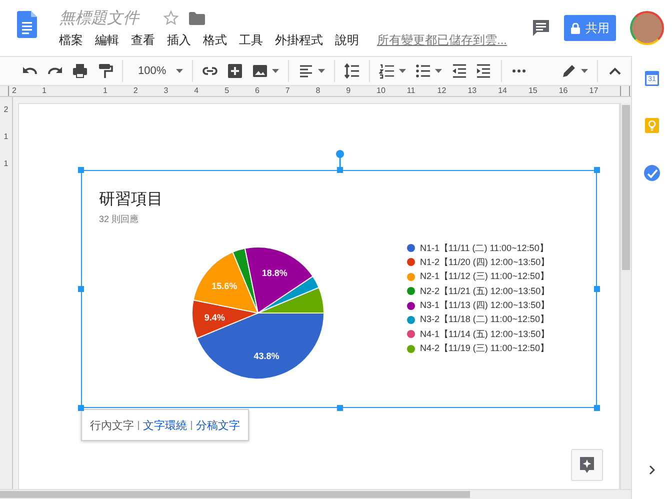 The image size is (672, 499). I want to click on zoom-select: 100%, so click(152, 71).